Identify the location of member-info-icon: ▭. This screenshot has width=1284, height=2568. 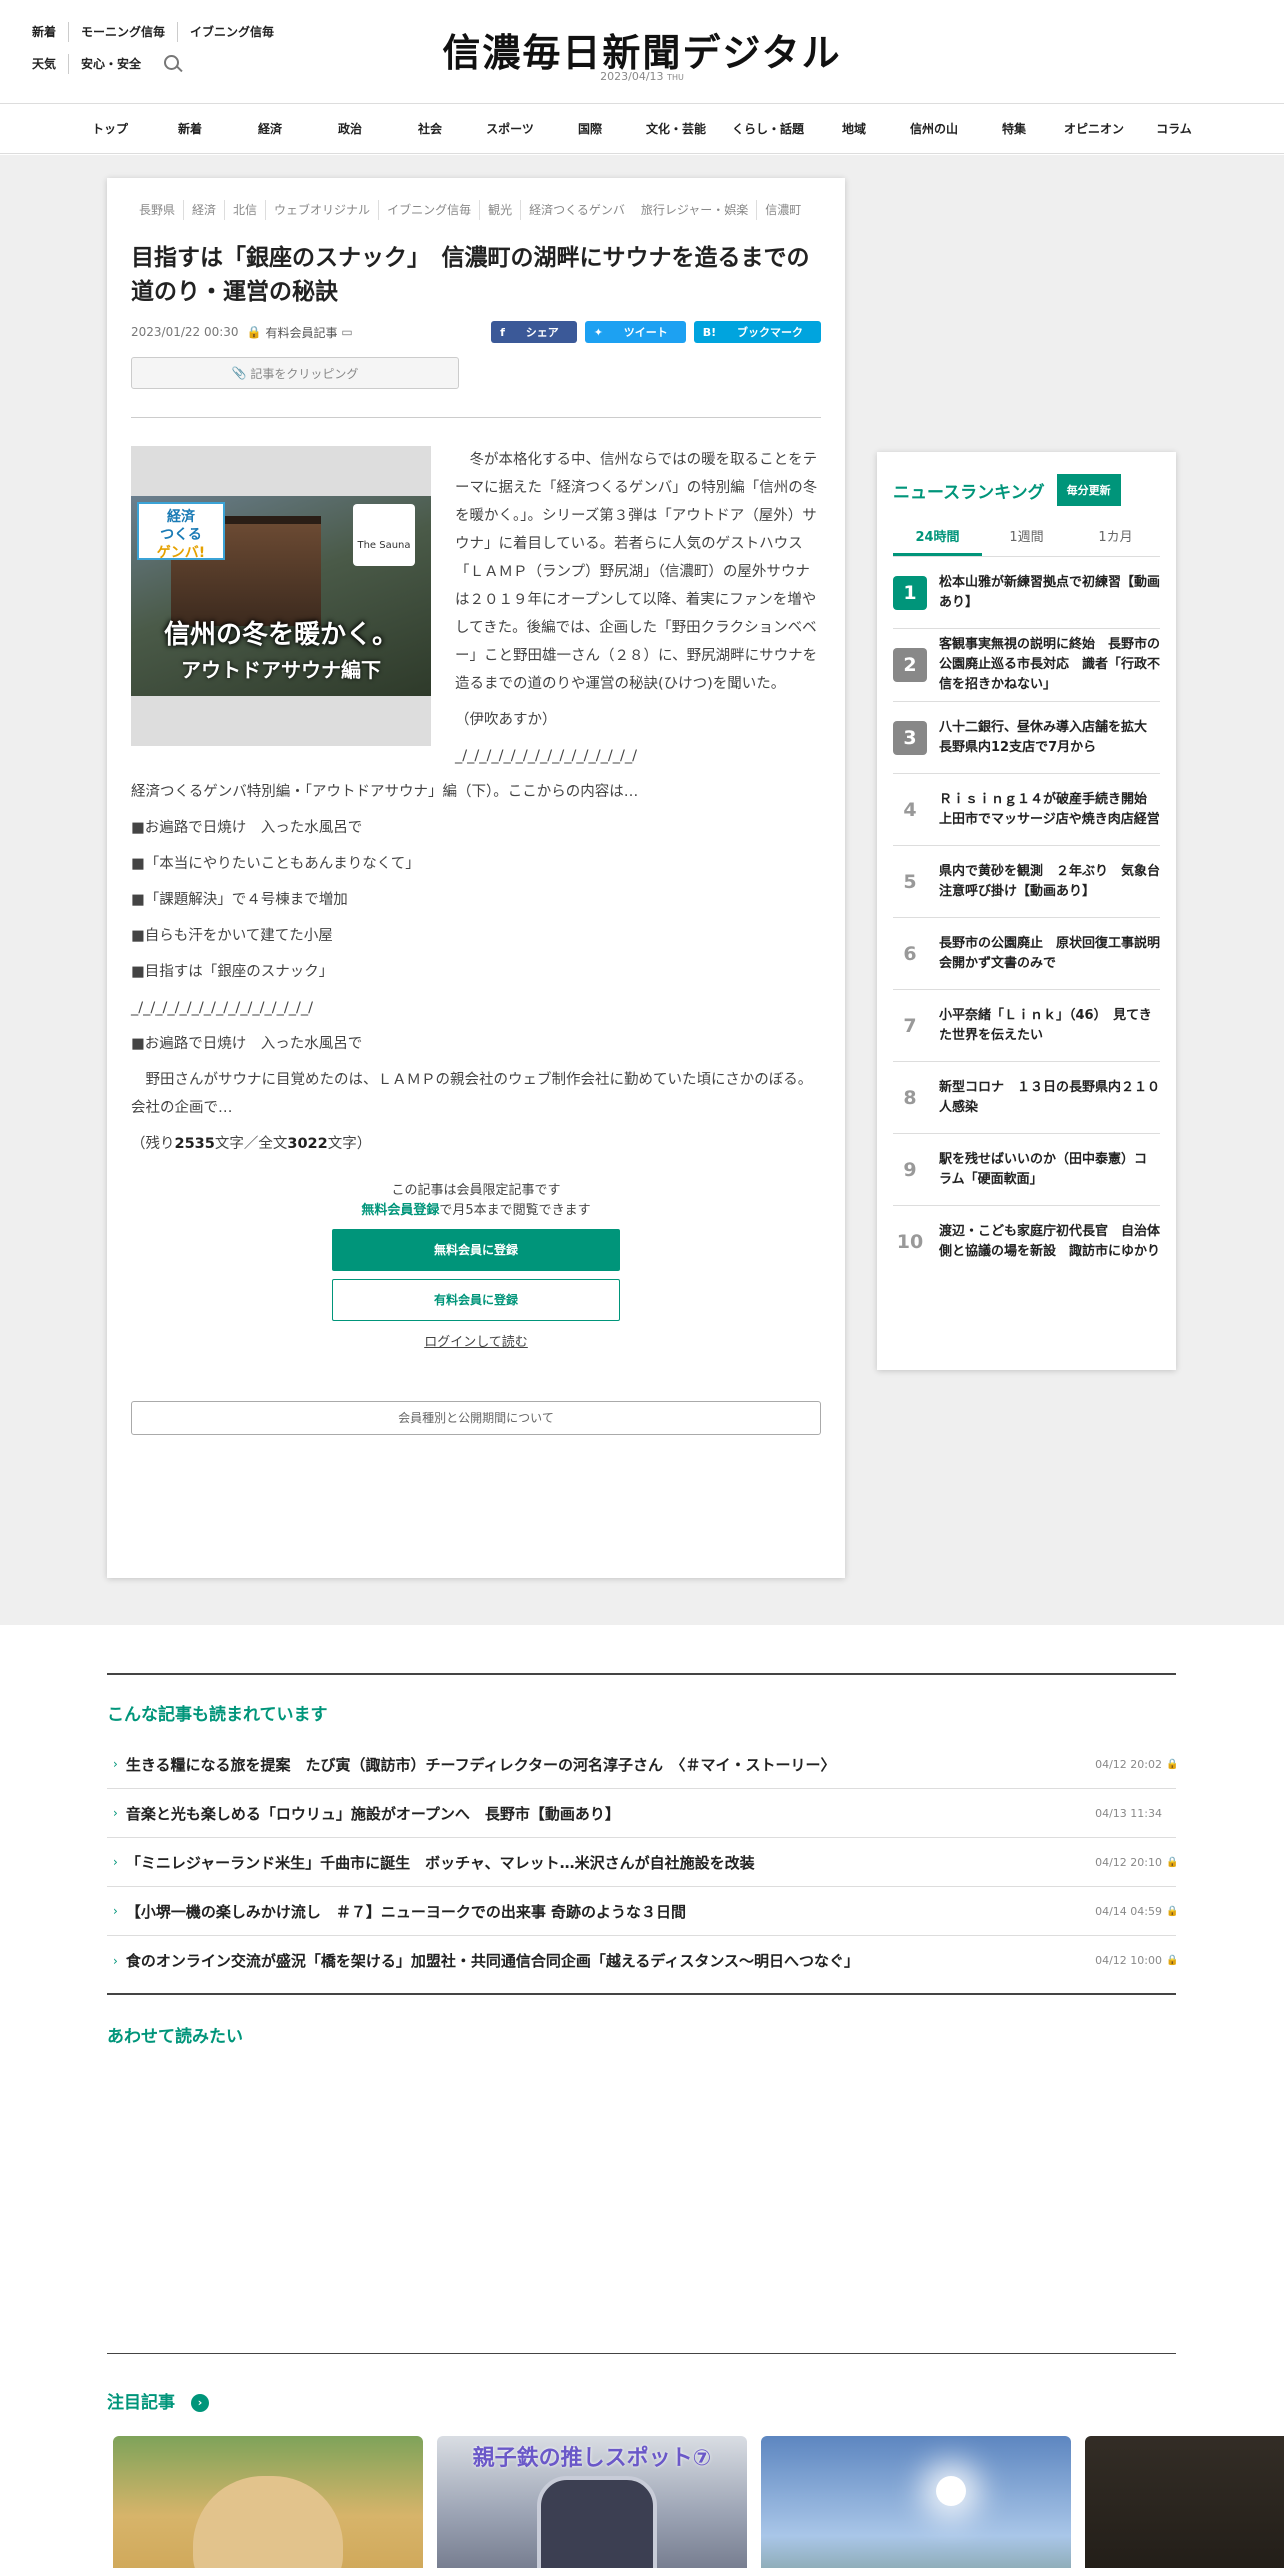
(345, 332).